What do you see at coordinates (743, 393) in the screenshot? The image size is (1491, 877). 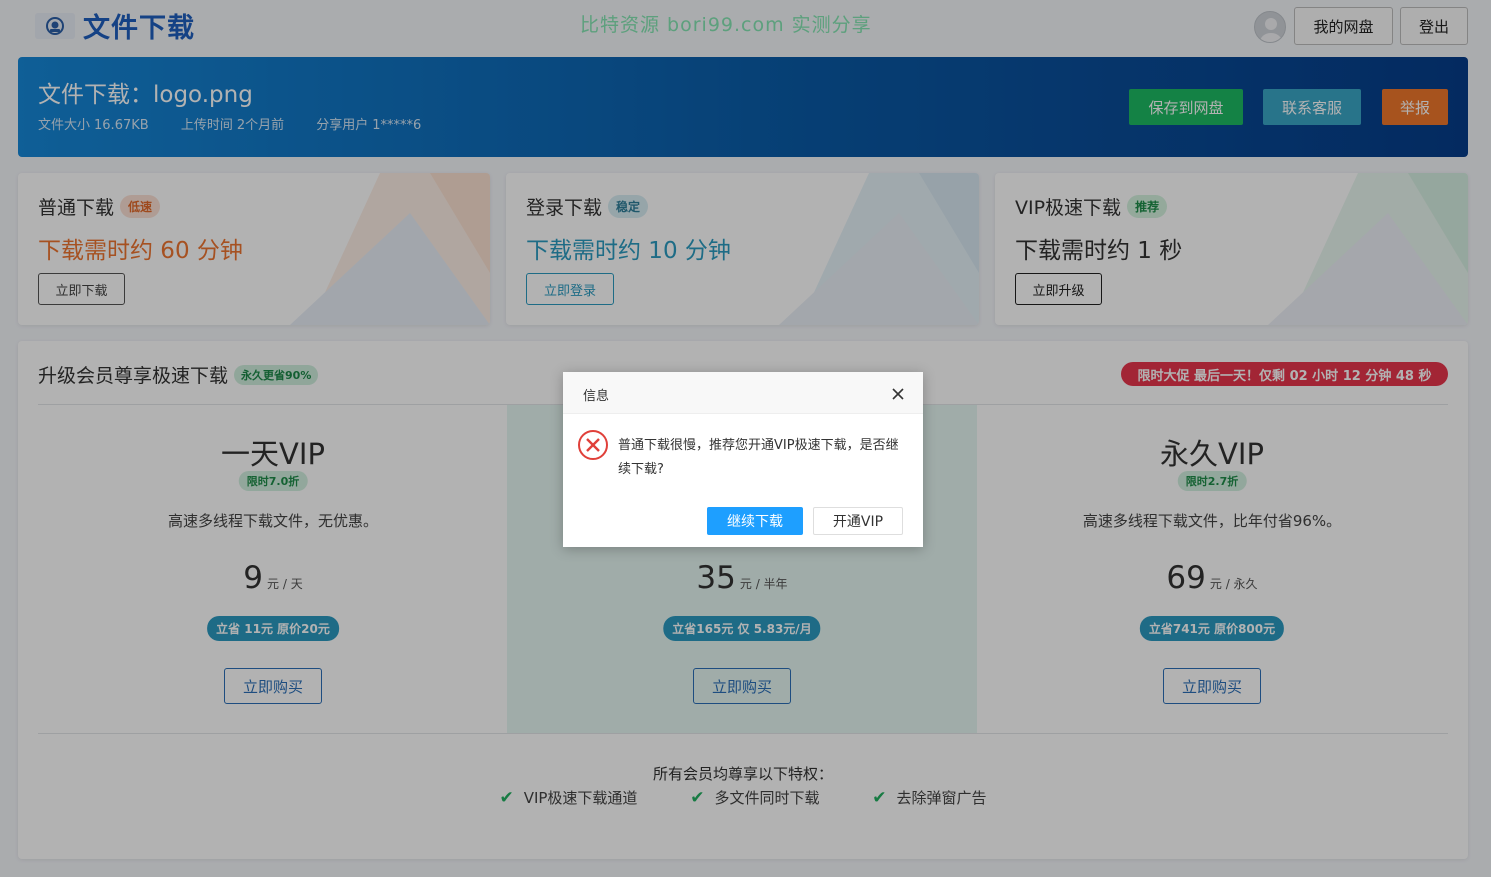 I see `dialog-header: 信息` at bounding box center [743, 393].